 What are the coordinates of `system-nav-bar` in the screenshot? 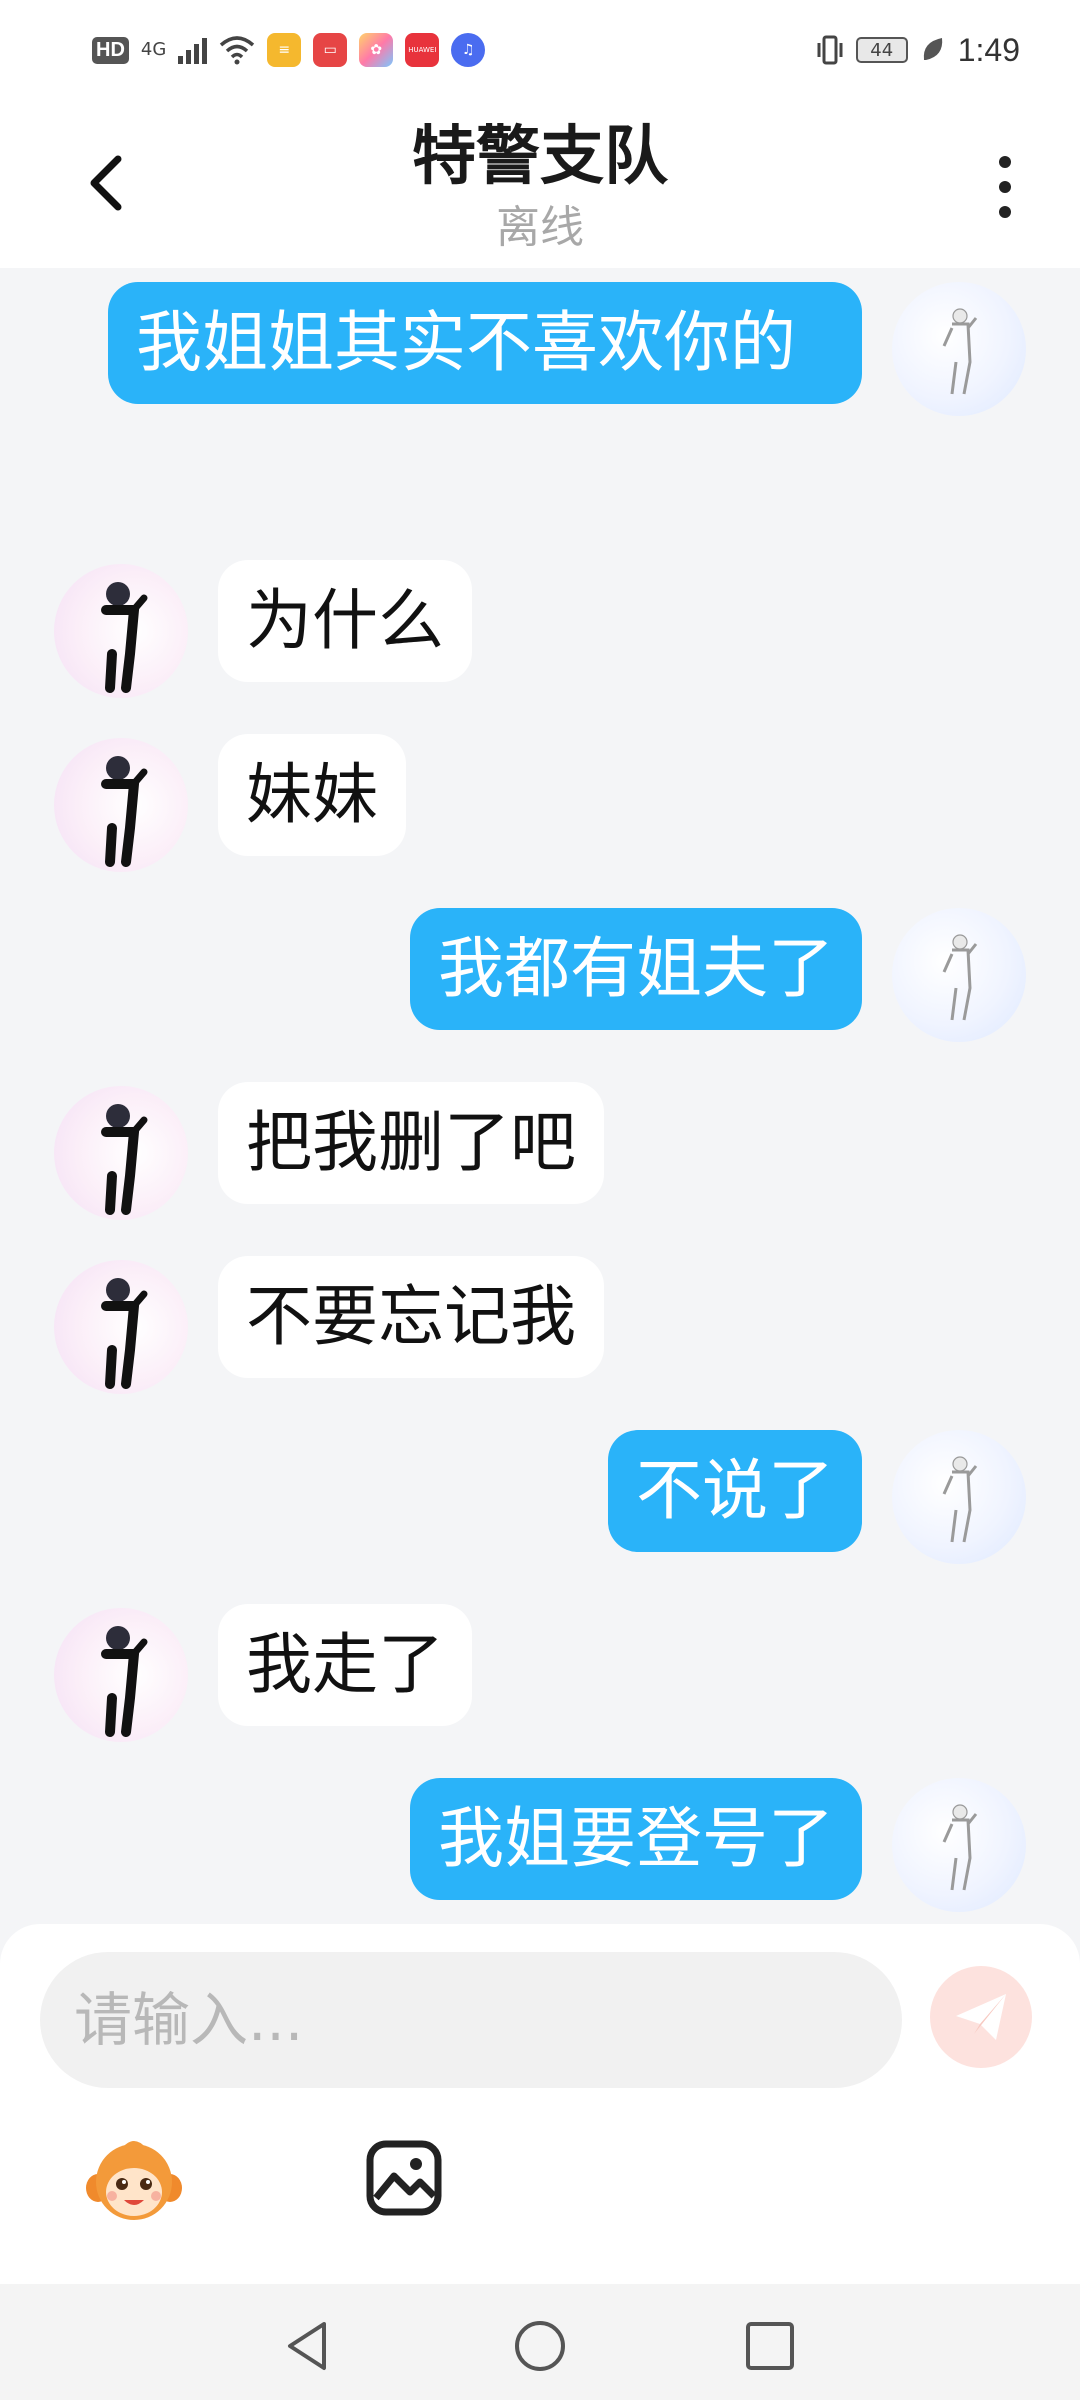 It's located at (540, 2342).